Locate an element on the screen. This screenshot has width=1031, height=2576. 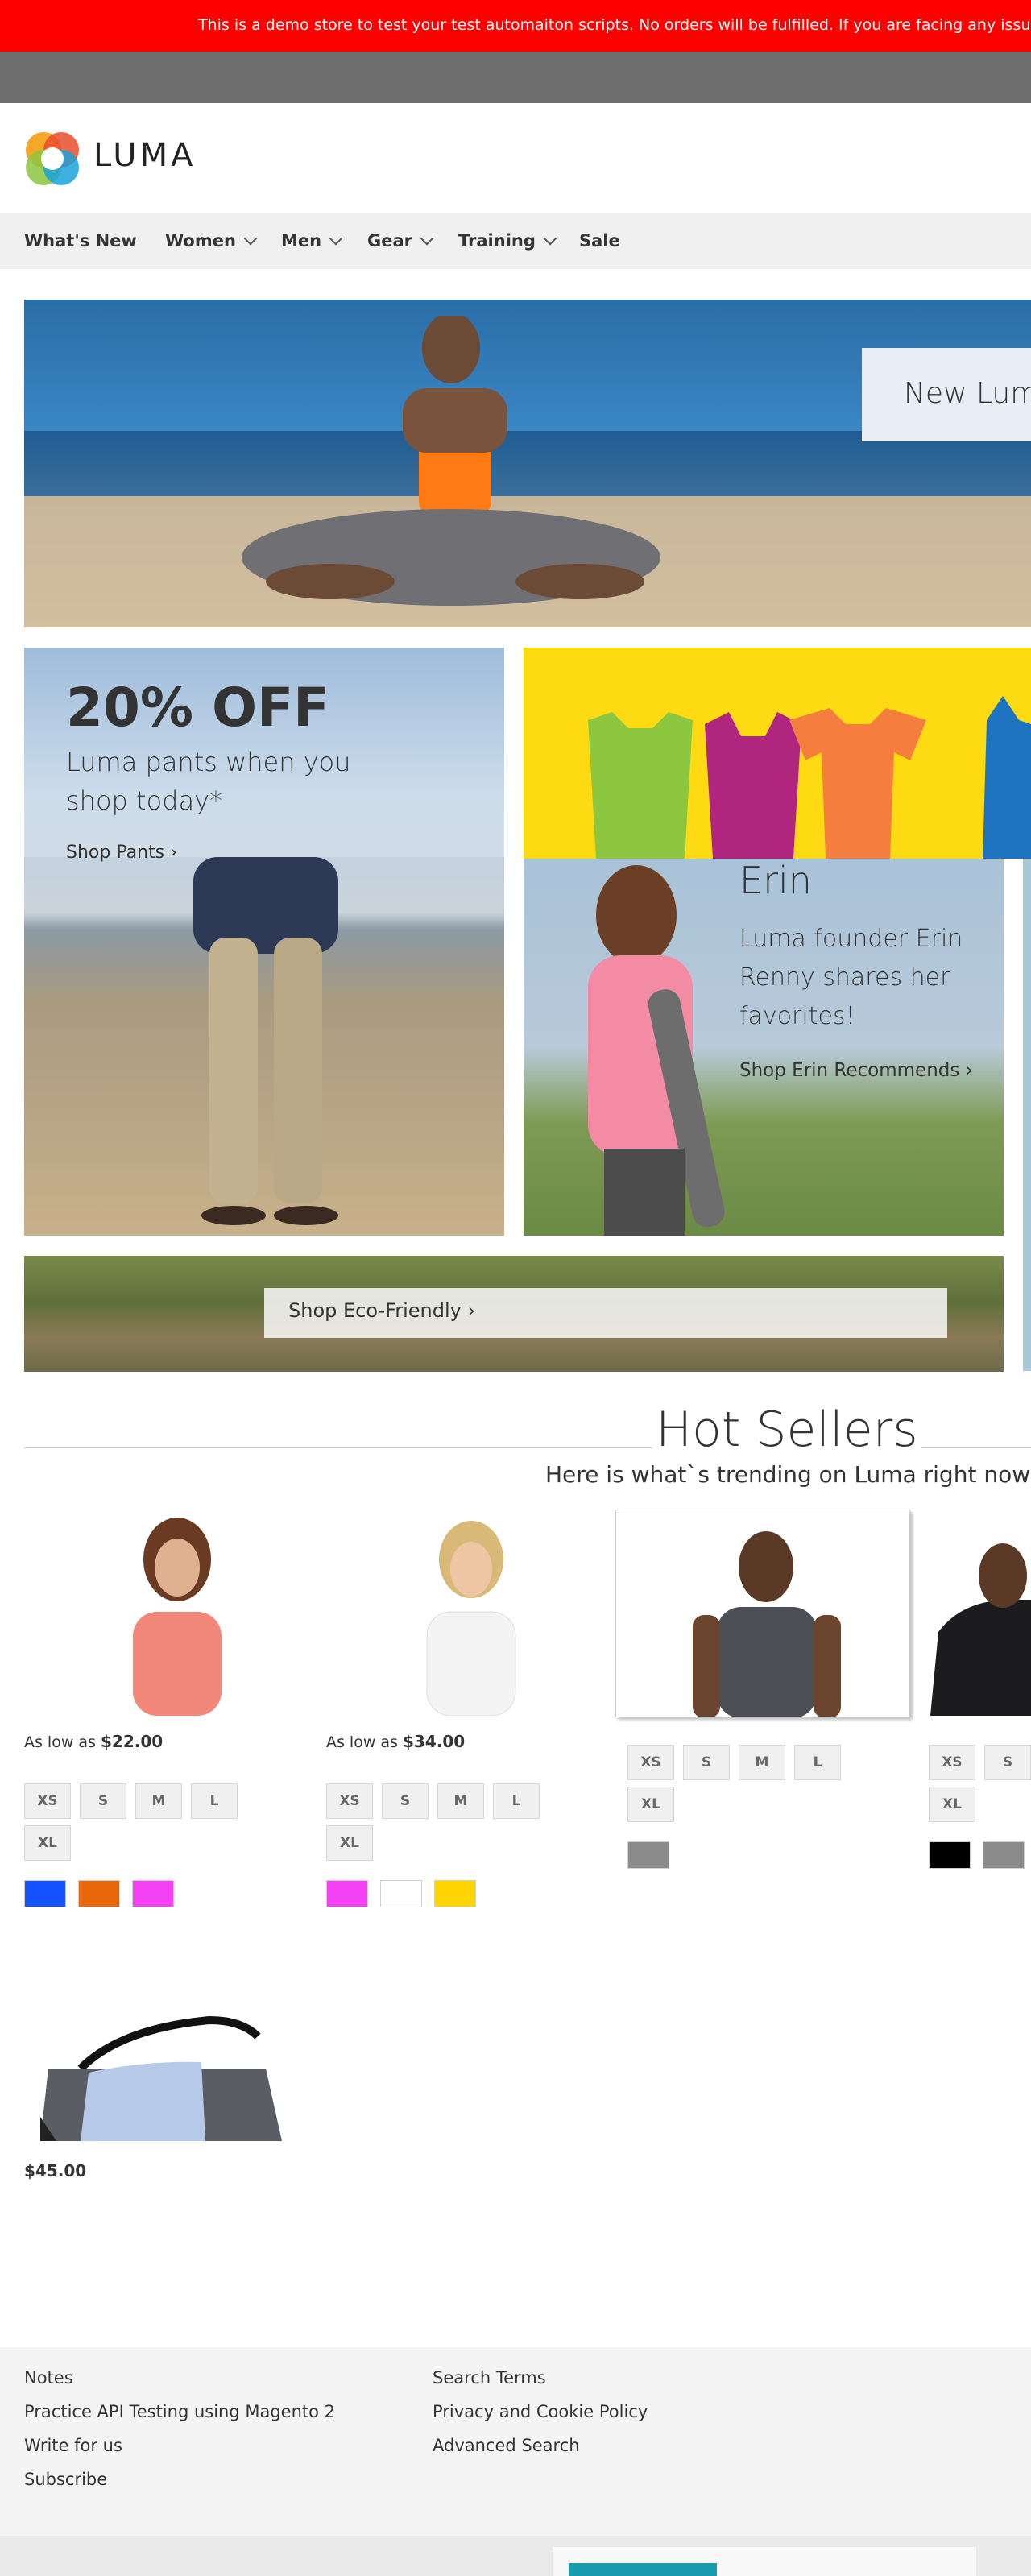
pants-promo-title: 20% OFF is located at coordinates (198, 708).